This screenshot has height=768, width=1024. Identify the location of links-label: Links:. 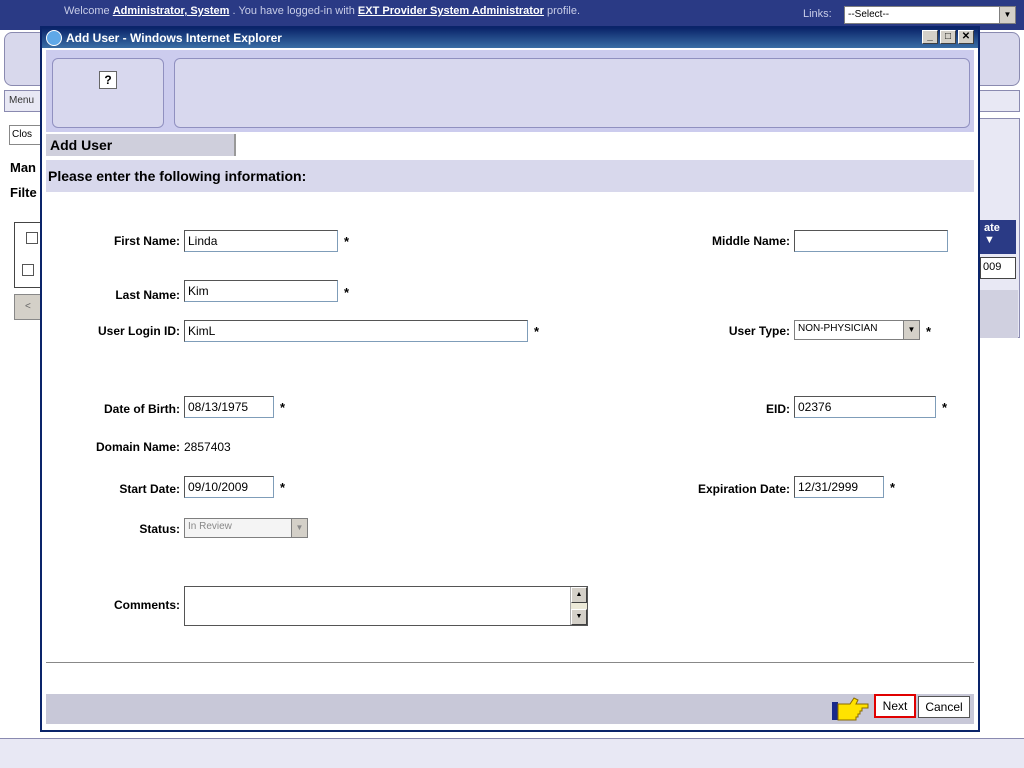
(817, 14).